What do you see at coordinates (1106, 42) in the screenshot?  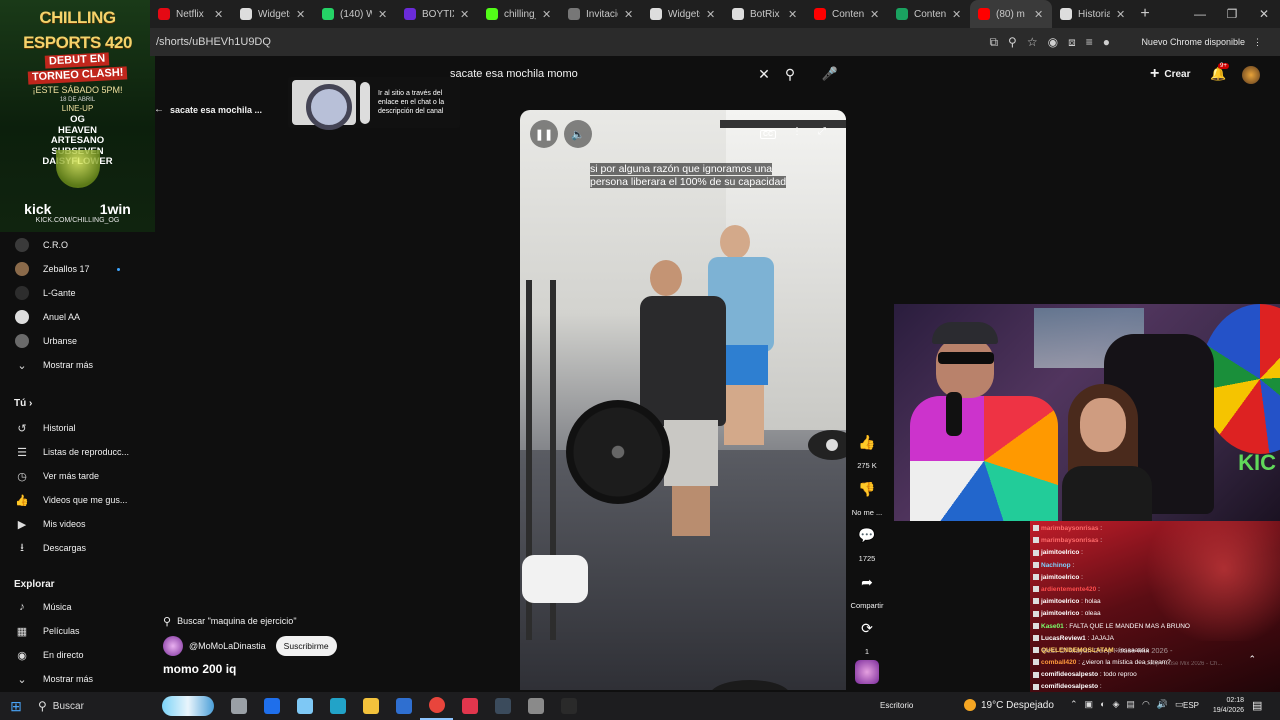 I see `profile-icon: ●` at bounding box center [1106, 42].